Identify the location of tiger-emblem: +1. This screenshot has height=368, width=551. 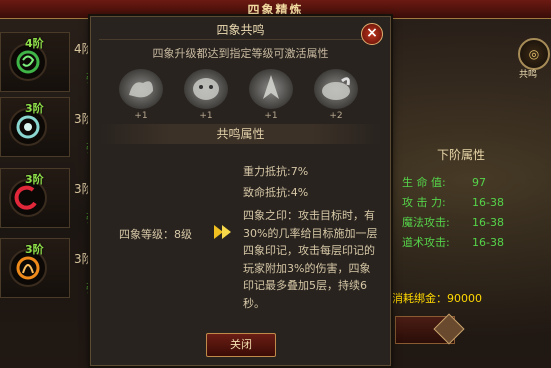
(206, 100).